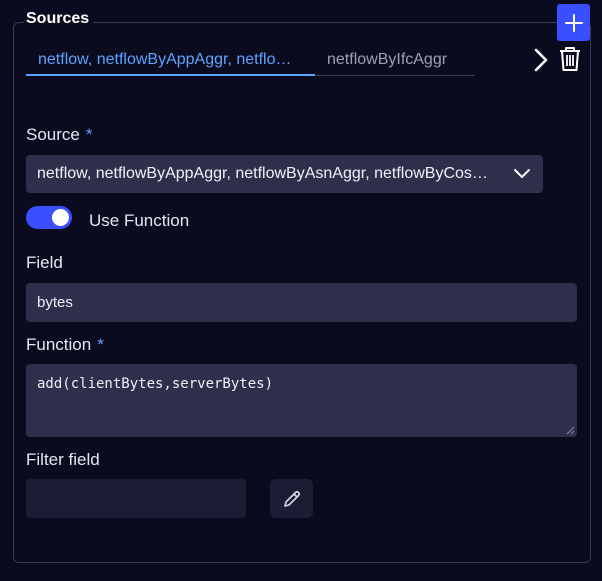  Describe the element at coordinates (139, 220) in the screenshot. I see `use-function-label: Use Function` at that location.